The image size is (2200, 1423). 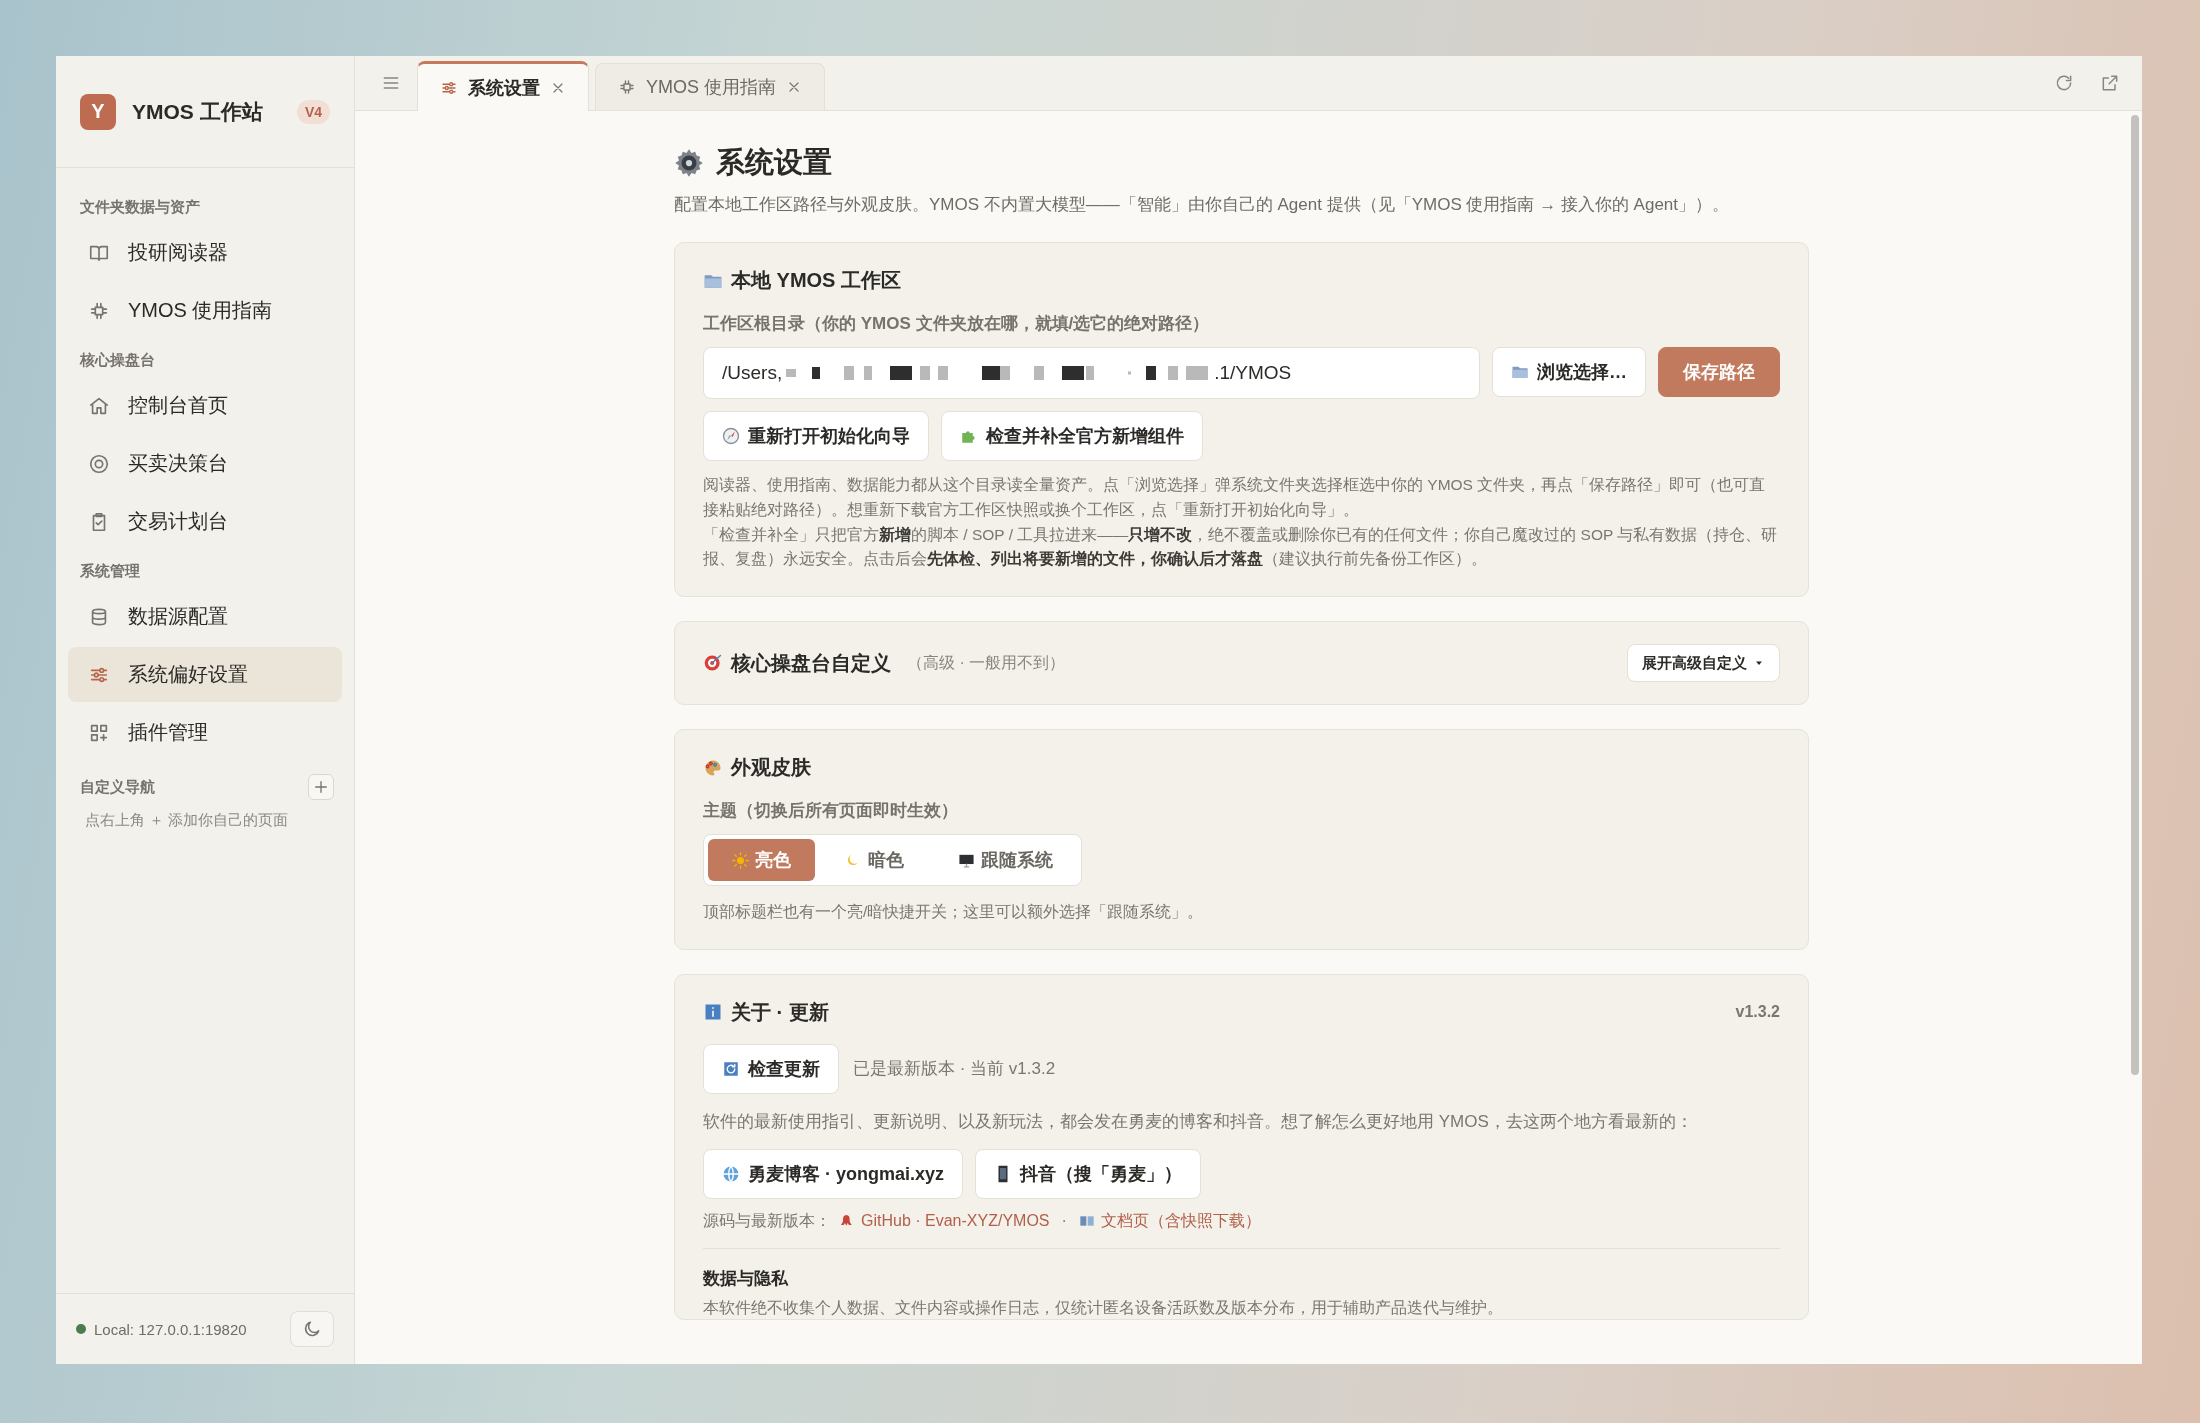 What do you see at coordinates (1235, 497) in the screenshot?
I see `help-text: 阅读器、使用指南、数据能力都从这个目录读全量资产。点「浏览选择」弹系统文件夹选择框选中你的 YMOS 文件夹，再点「保存路径」即可（也可直接粘贴绝对路径）。想重新下载官方工作区快照或换个工作区，点「重新打开初始化向导」。` at bounding box center [1235, 497].